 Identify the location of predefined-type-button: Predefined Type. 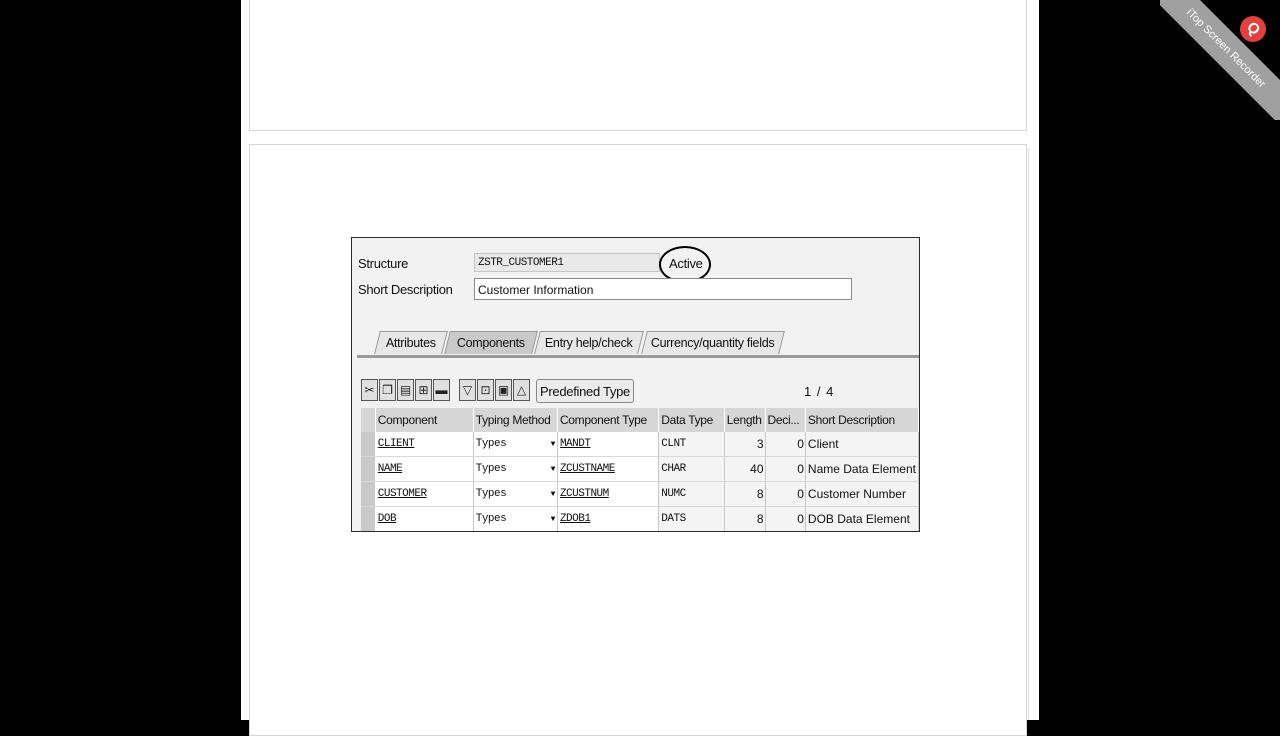
(585, 391).